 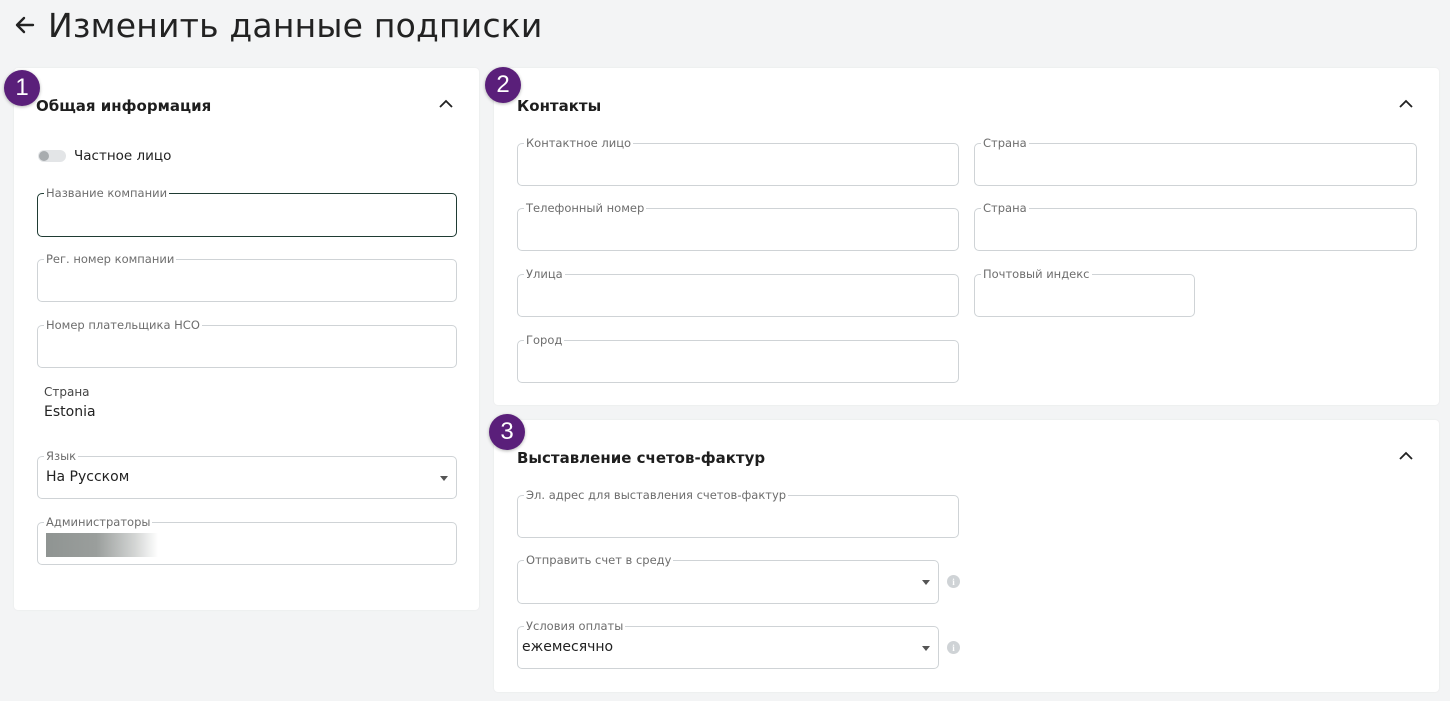 I want to click on country-value: Estonia, so click(x=70, y=412).